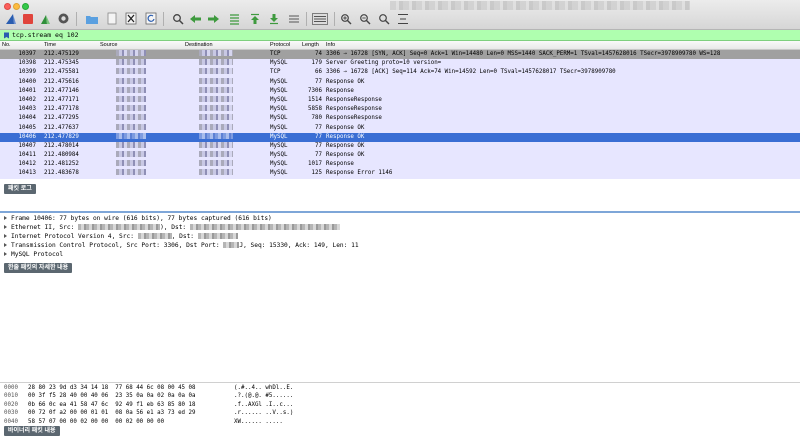 Image resolution: width=800 pixels, height=446 pixels. Describe the element at coordinates (63, 18) in the screenshot. I see `capture-options-button` at that location.